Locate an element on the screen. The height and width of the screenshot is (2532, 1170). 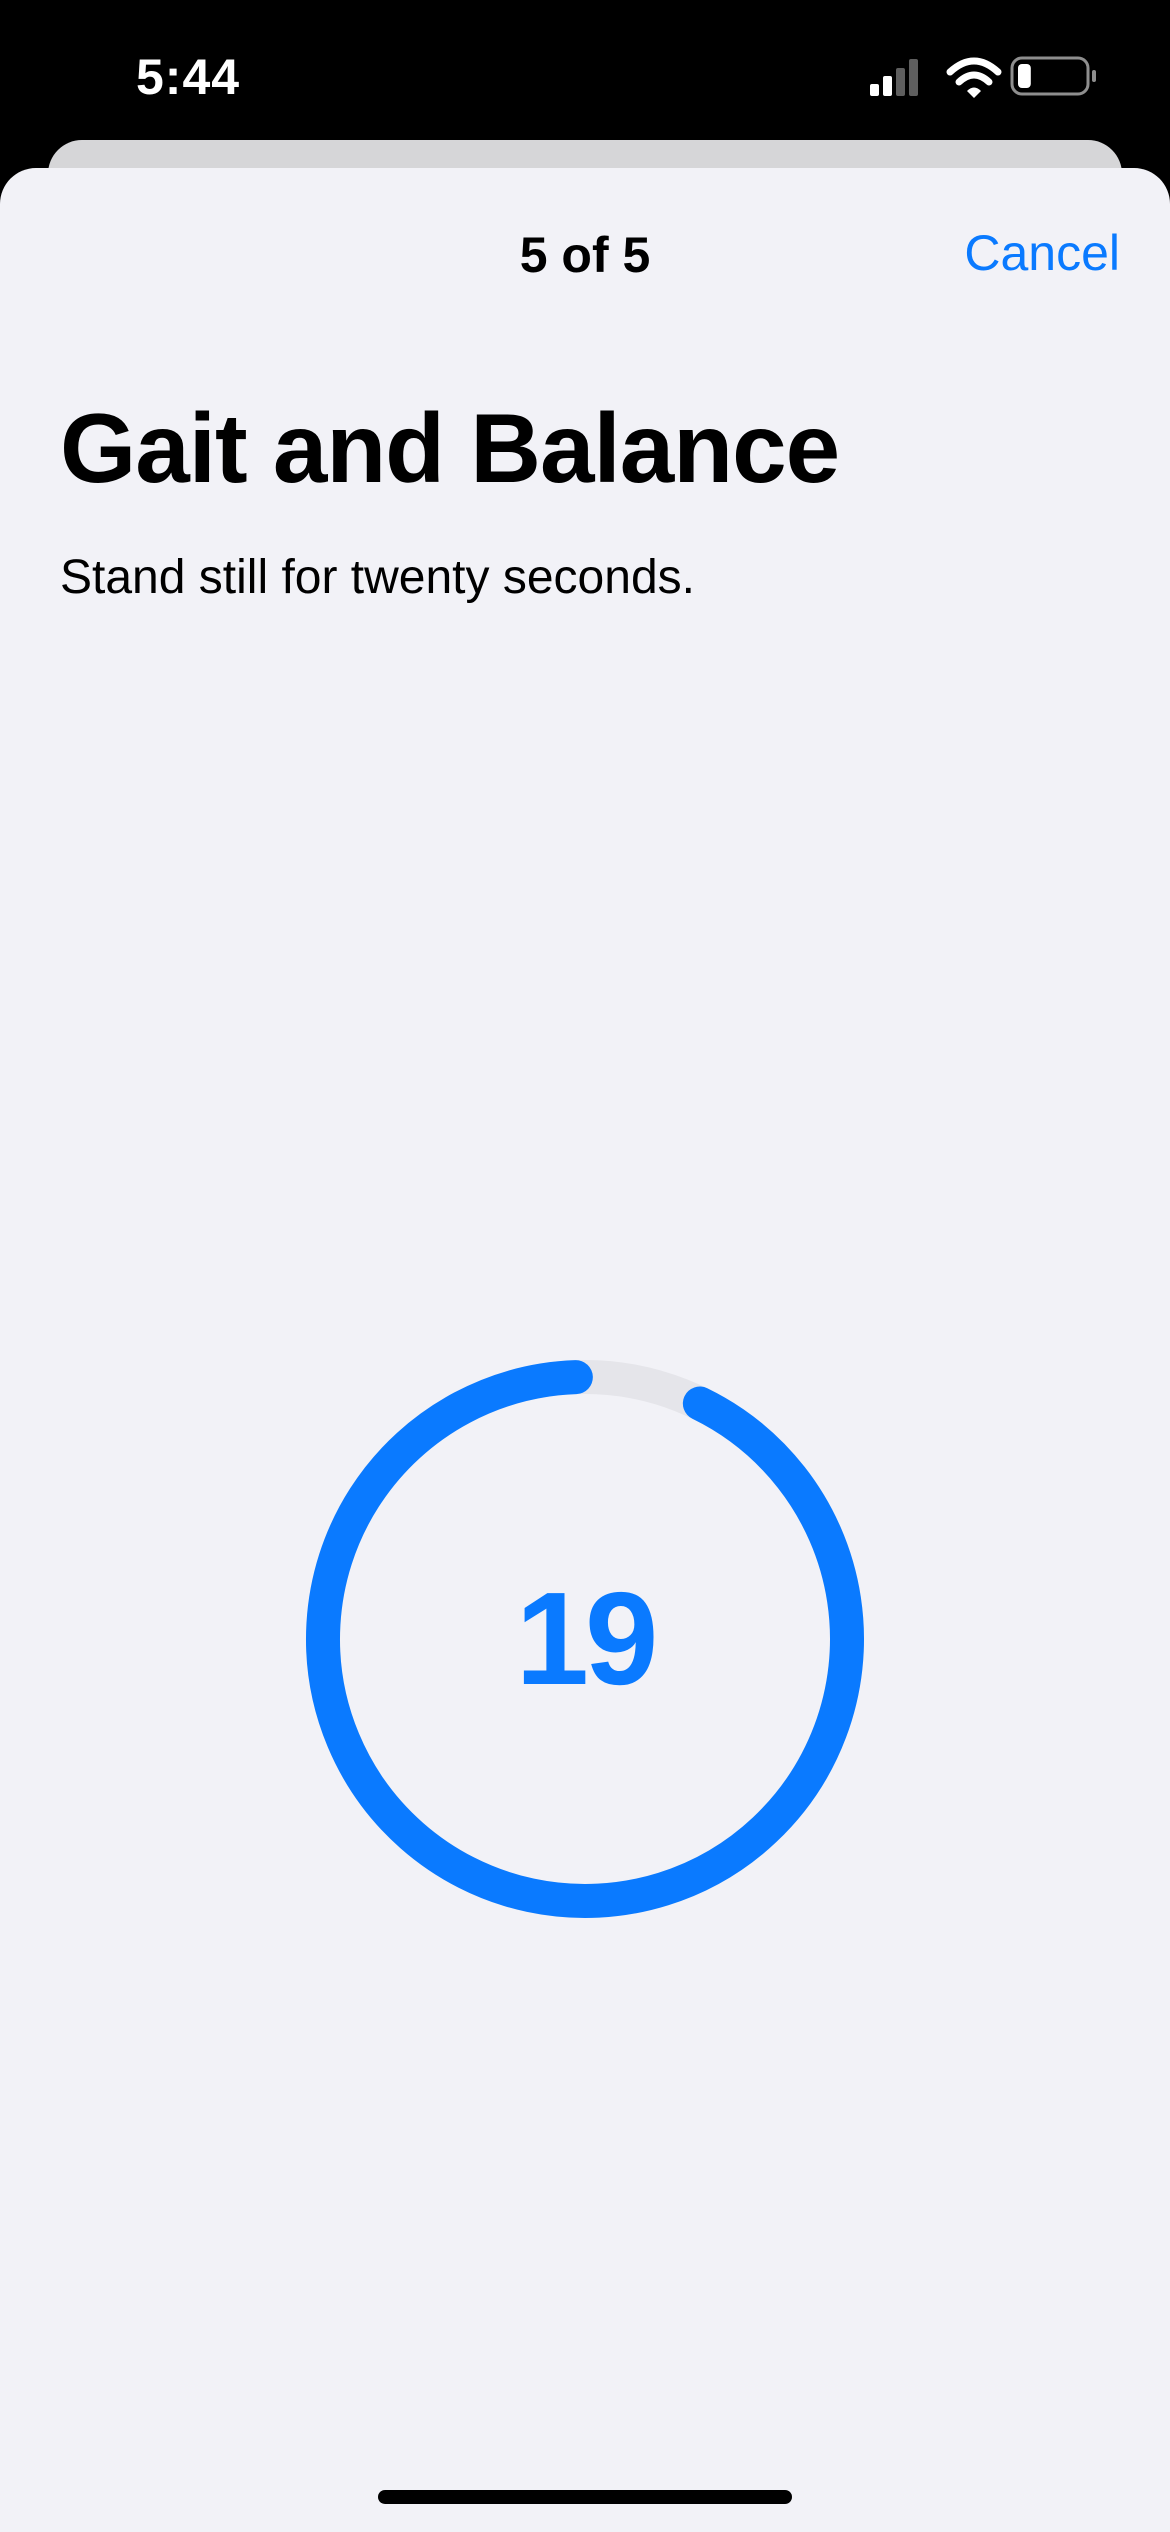
countdown-timer: 19 is located at coordinates (585, 1639).